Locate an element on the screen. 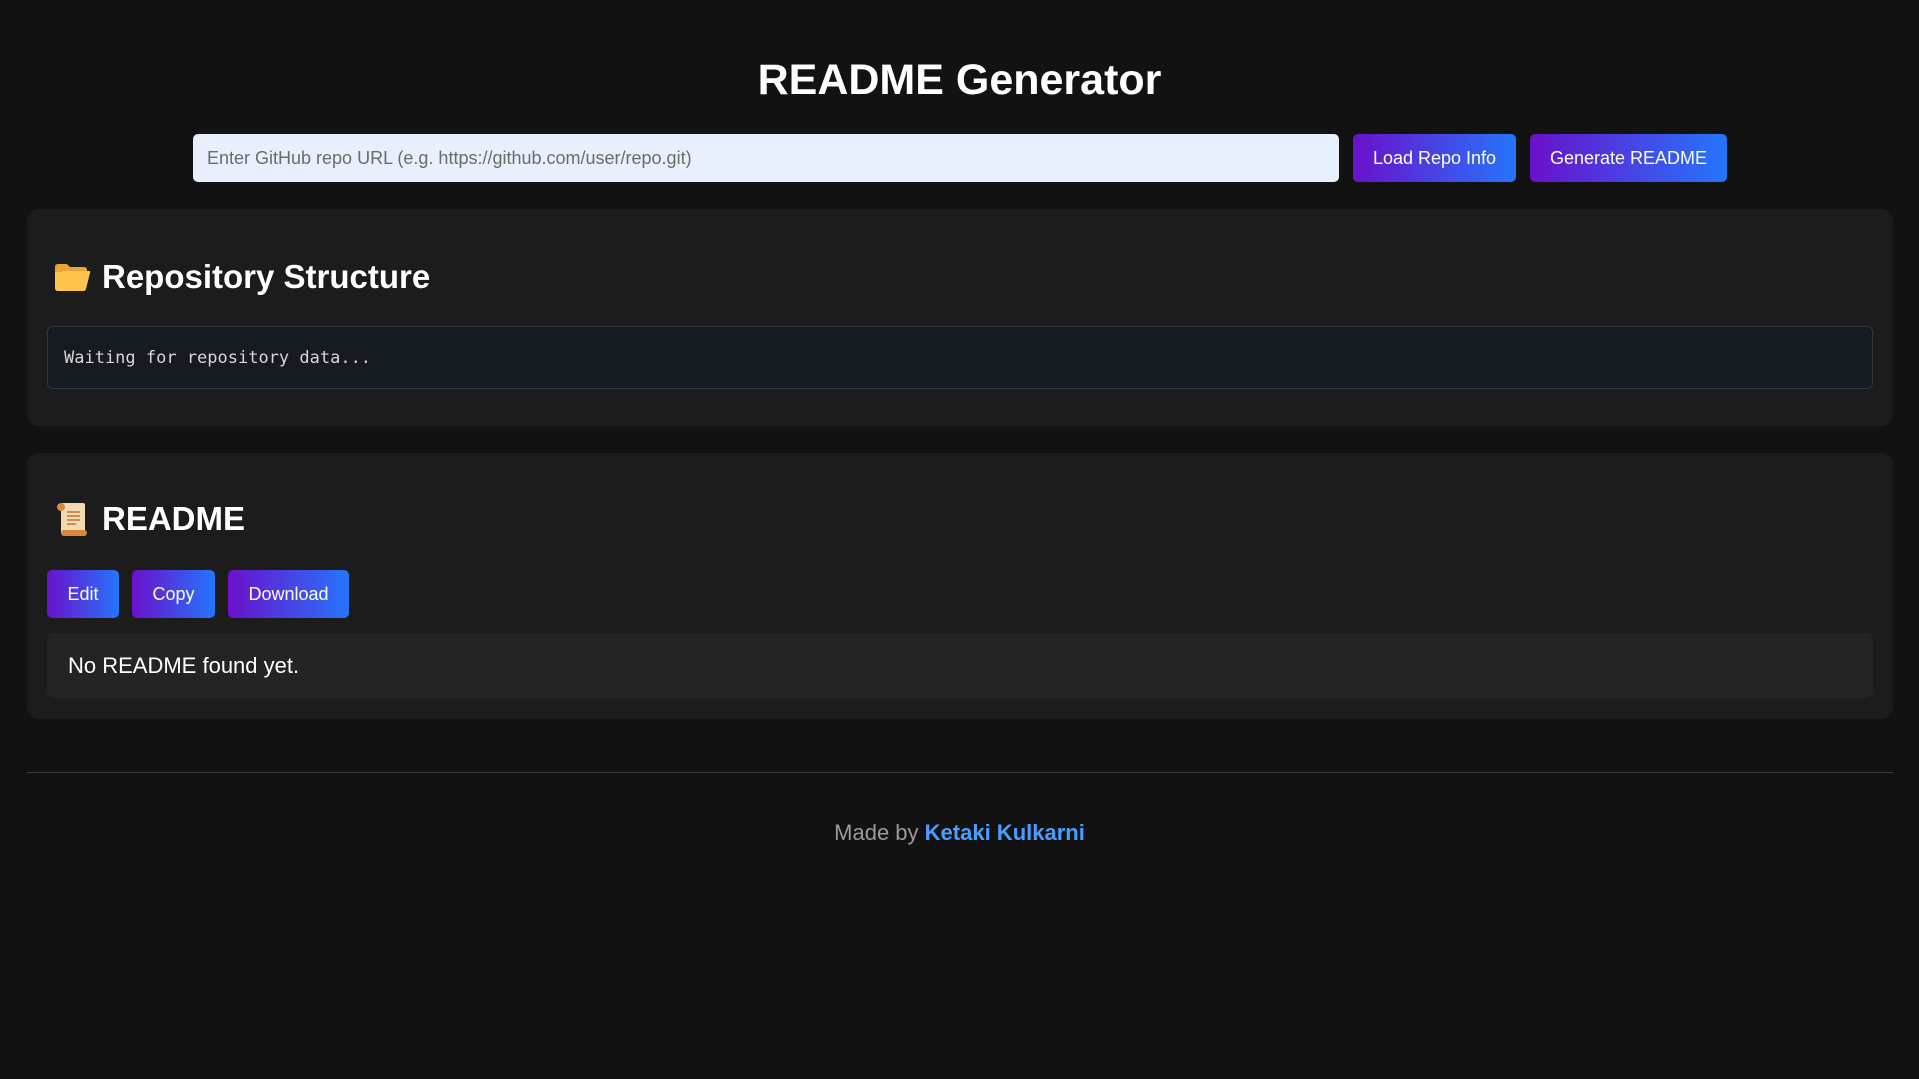  repository-structure-title: Repository Structure is located at coordinates (266, 276).